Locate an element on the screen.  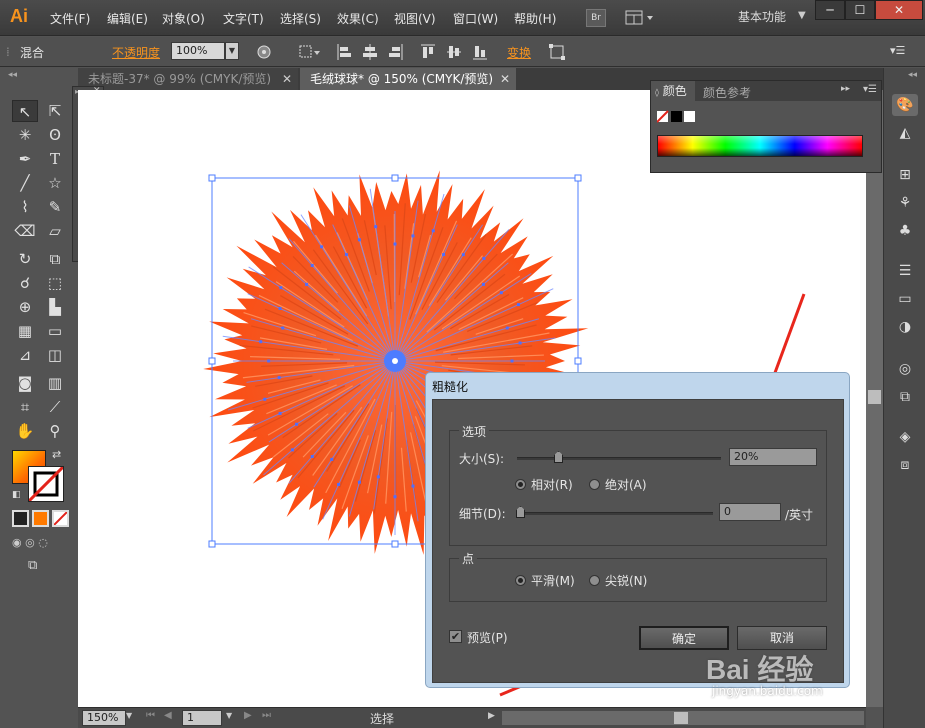
menu-view: 视图(V) is located at coordinates (415, 18).